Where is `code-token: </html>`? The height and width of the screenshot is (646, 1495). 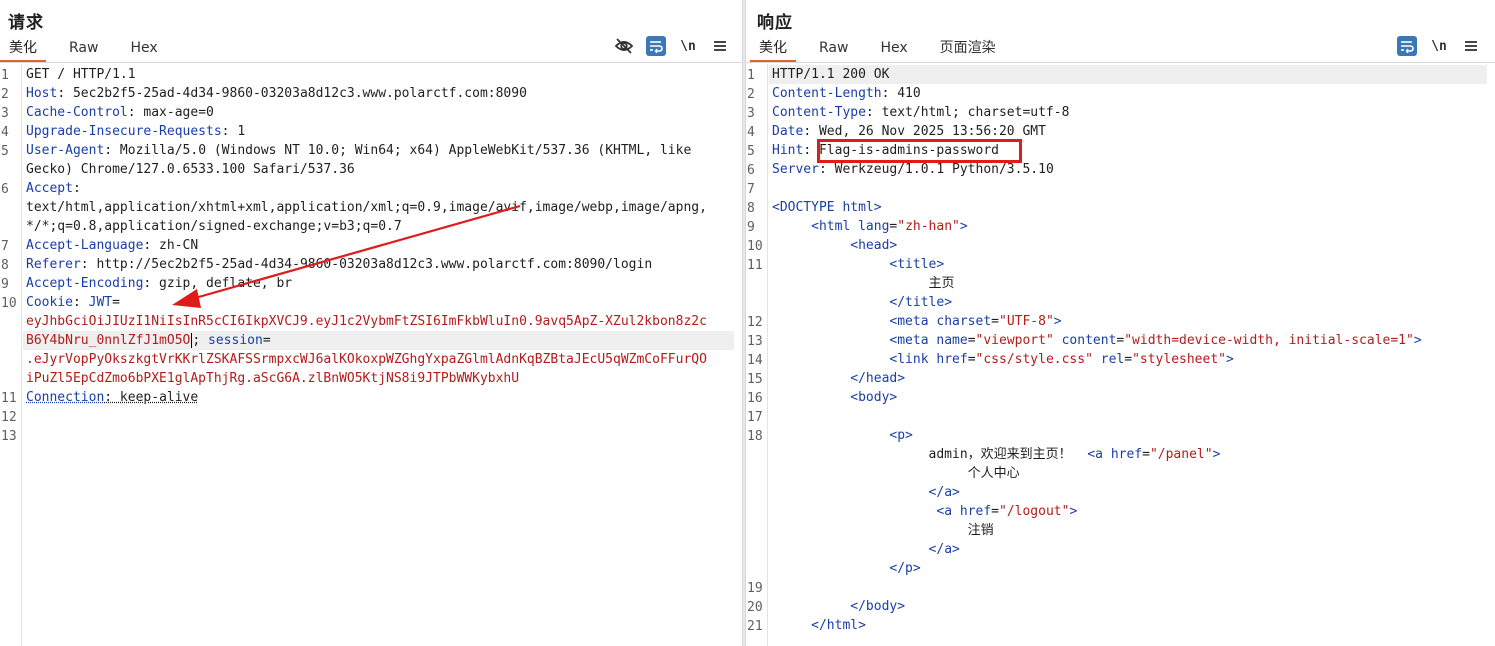 code-token: </html> is located at coordinates (838, 625).